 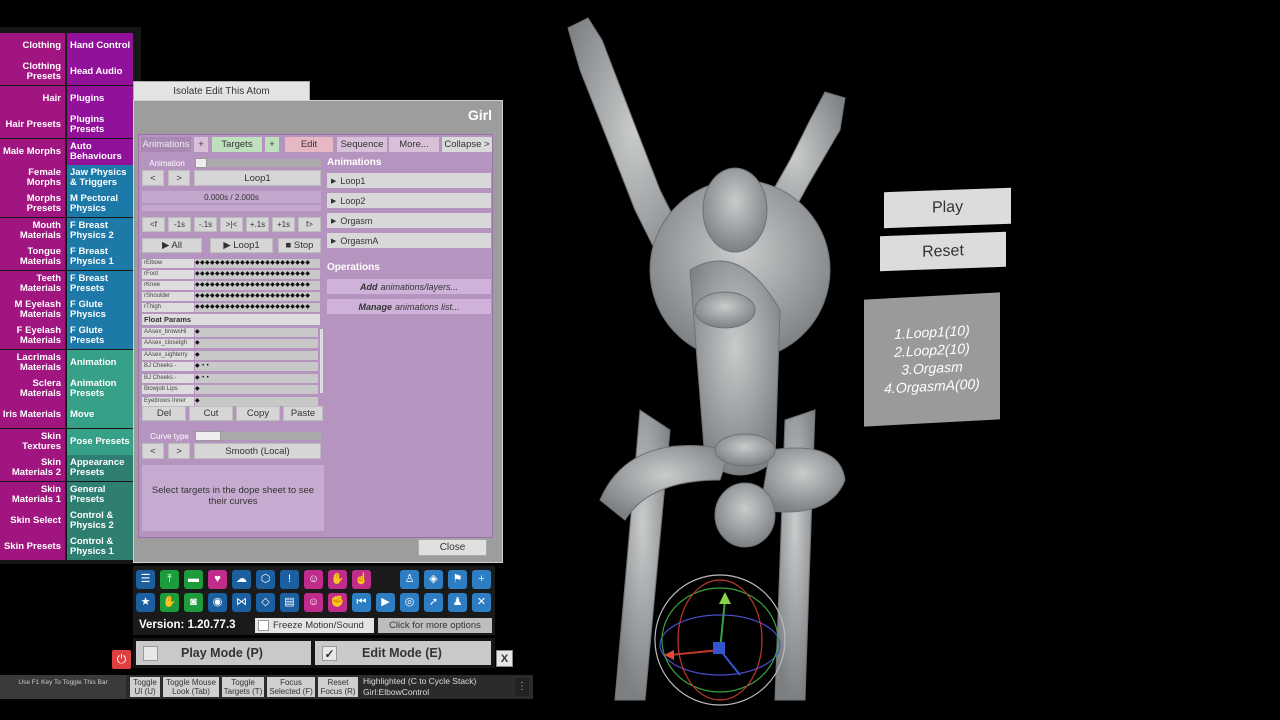 What do you see at coordinates (289, 579) in the screenshot?
I see `alert-icon: !` at bounding box center [289, 579].